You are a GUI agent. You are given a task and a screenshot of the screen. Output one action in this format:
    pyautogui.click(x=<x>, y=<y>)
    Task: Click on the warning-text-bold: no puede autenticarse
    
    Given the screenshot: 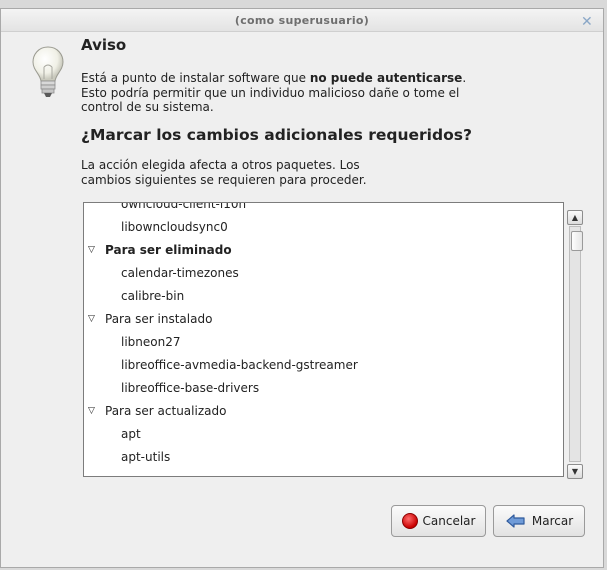 What is the action you would take?
    pyautogui.click(x=386, y=78)
    